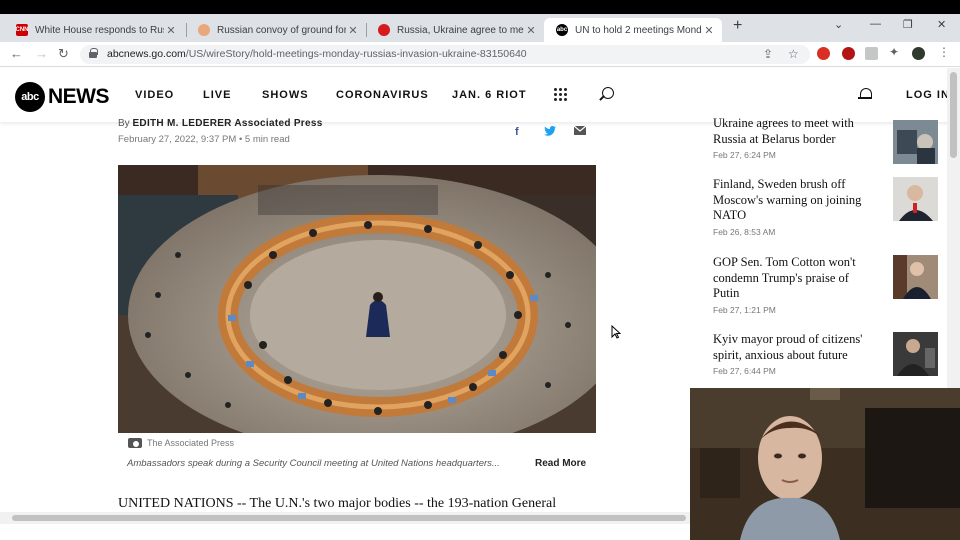 This screenshot has width=960, height=540. I want to click on photo-credit: The Associated Press, so click(181, 443).